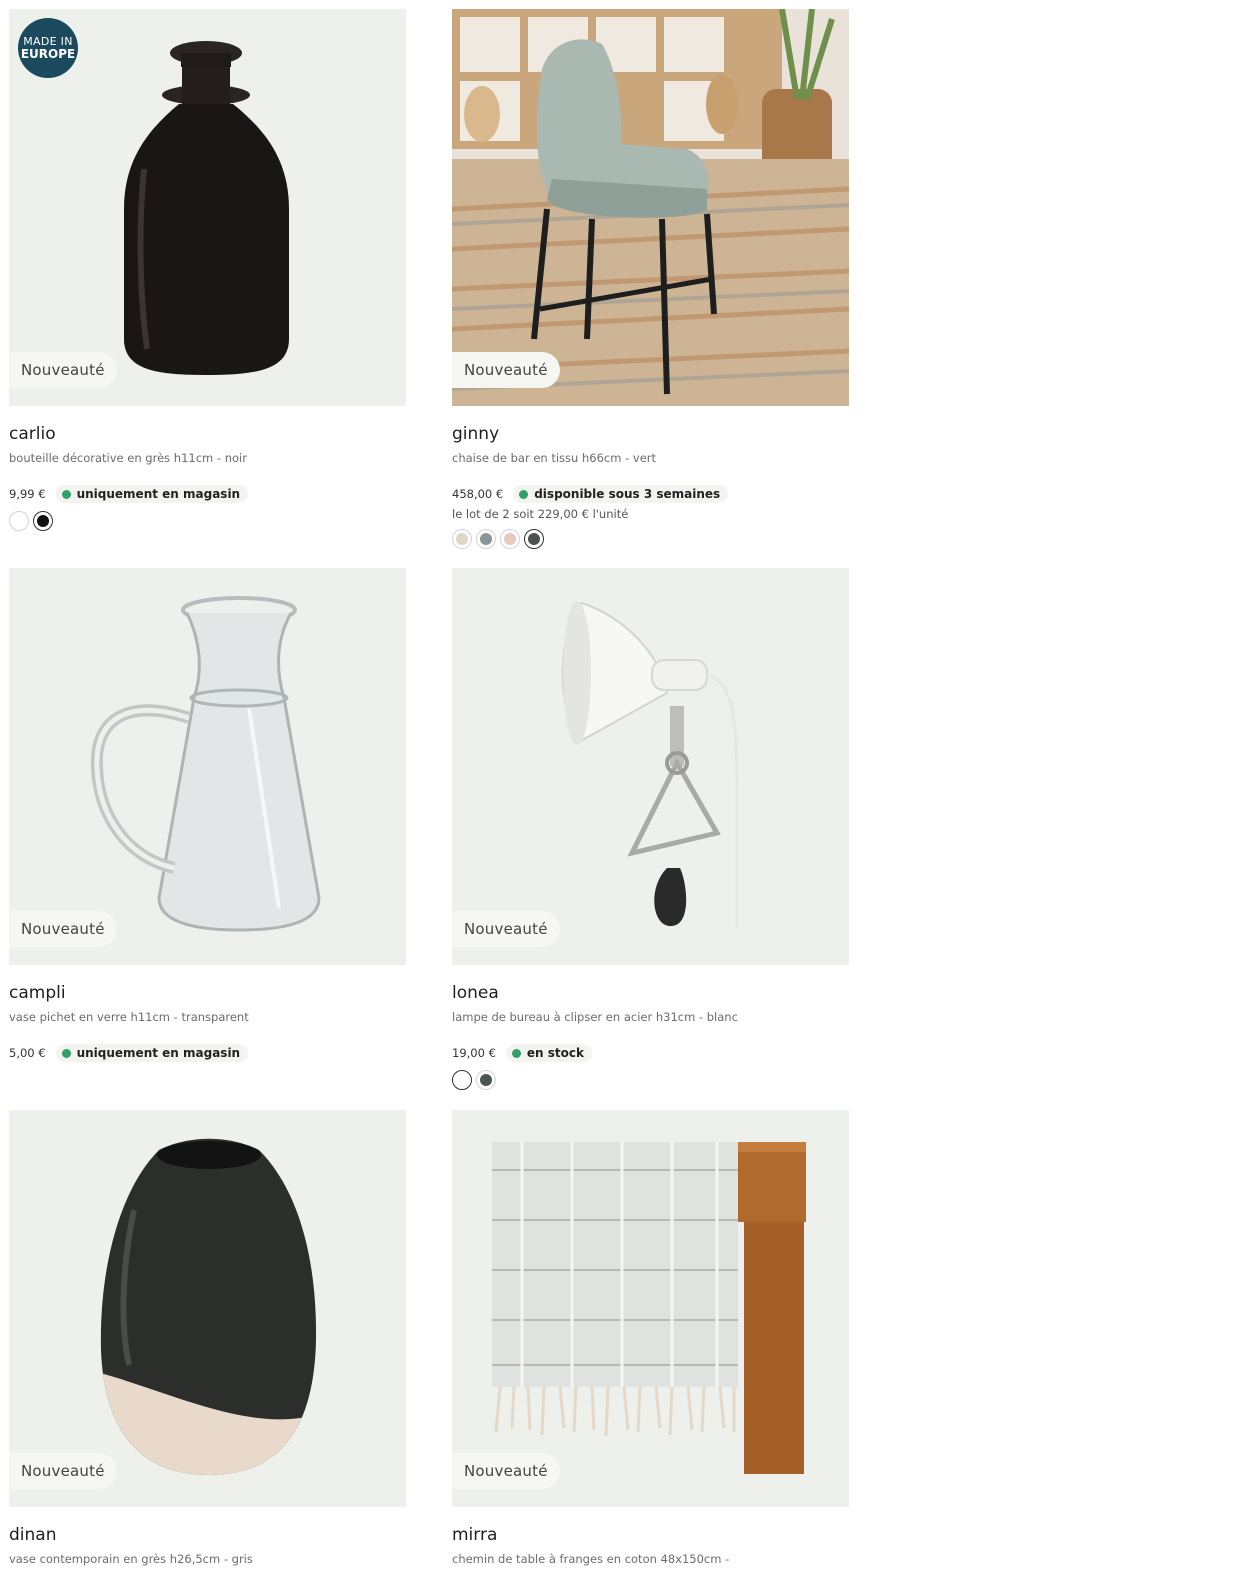 The height and width of the screenshot is (1576, 1250). What do you see at coordinates (627, 494) in the screenshot?
I see `availability-text: disponible sous 3 semaines` at bounding box center [627, 494].